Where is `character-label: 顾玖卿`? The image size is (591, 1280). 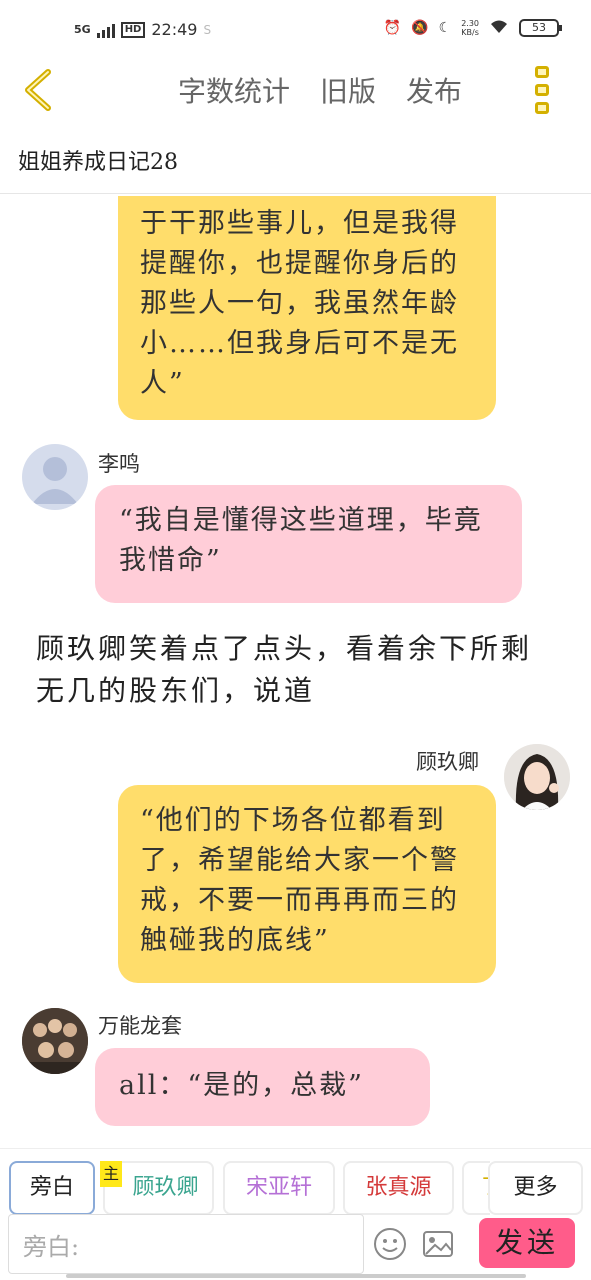 character-label: 顾玖卿 is located at coordinates (165, 1187).